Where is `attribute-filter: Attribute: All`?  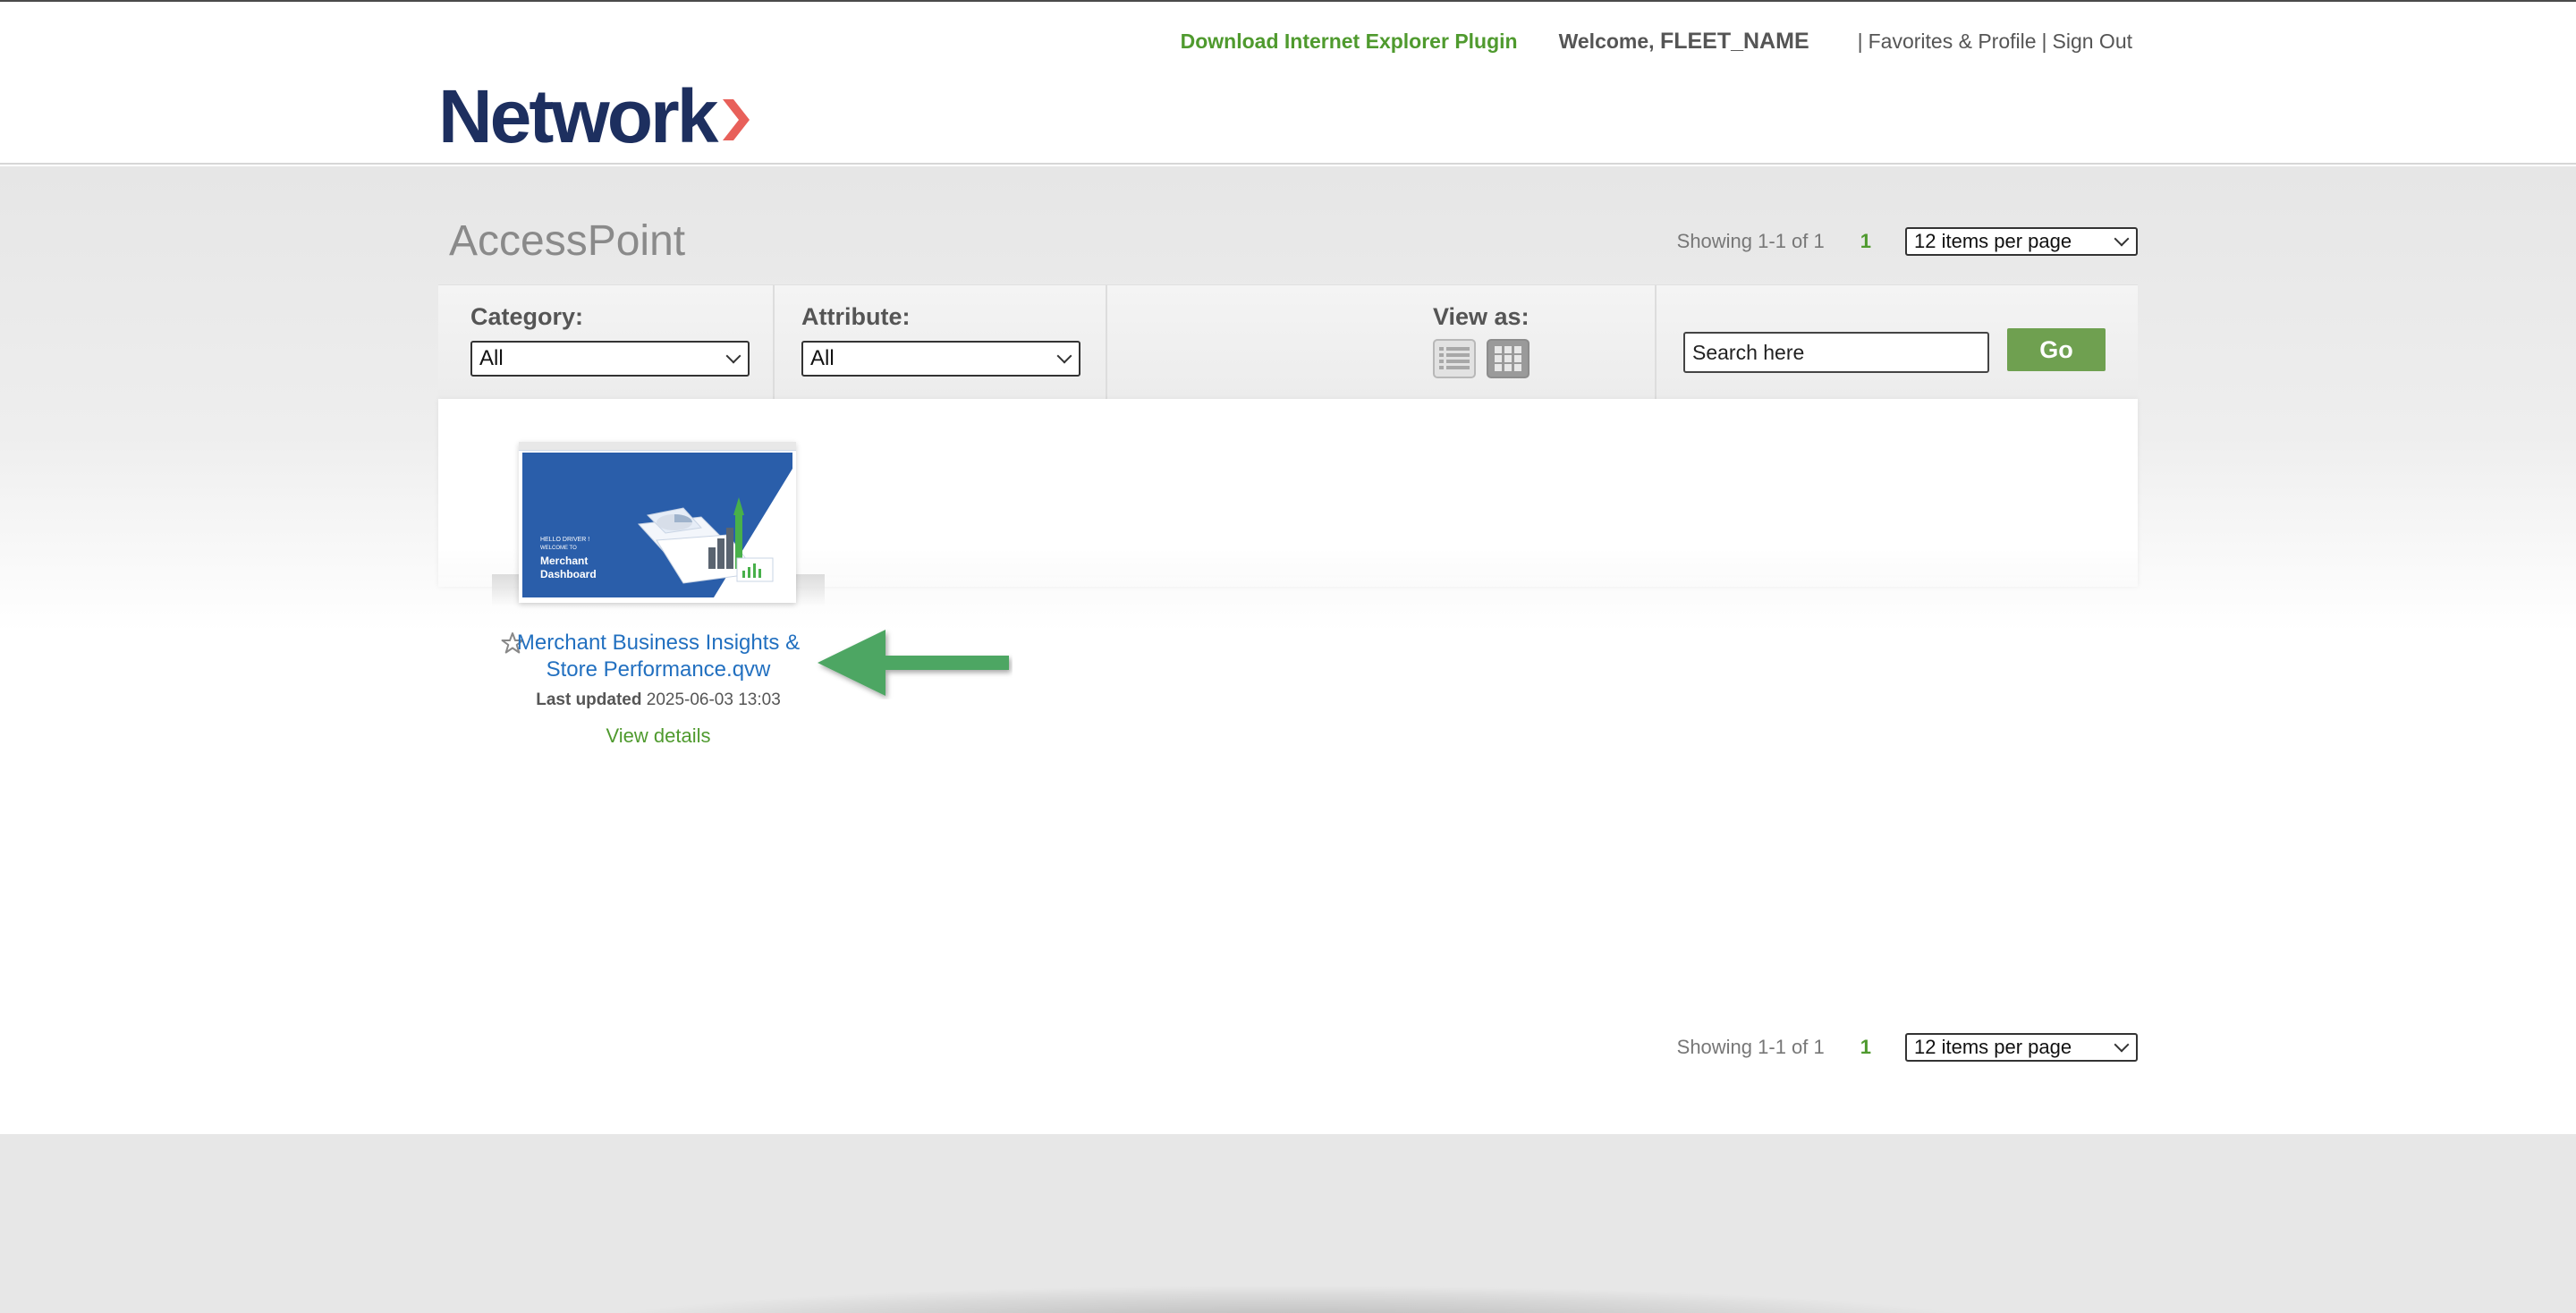 attribute-filter: Attribute: All is located at coordinates (941, 342).